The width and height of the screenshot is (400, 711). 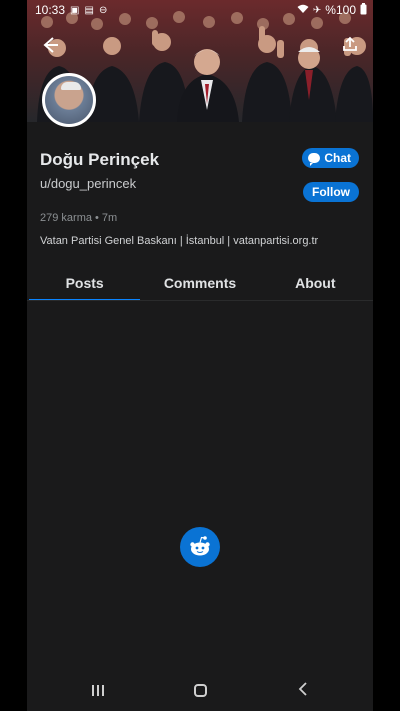 I want to click on share-icon, so click(x=350, y=44).